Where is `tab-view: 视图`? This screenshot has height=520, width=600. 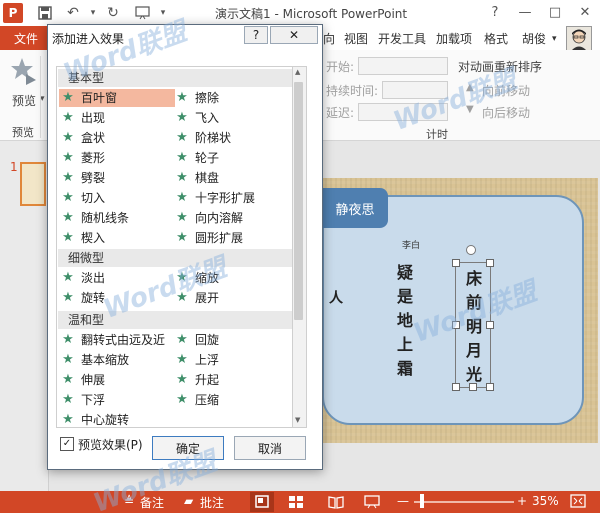
tab-view: 视图 is located at coordinates (356, 38).